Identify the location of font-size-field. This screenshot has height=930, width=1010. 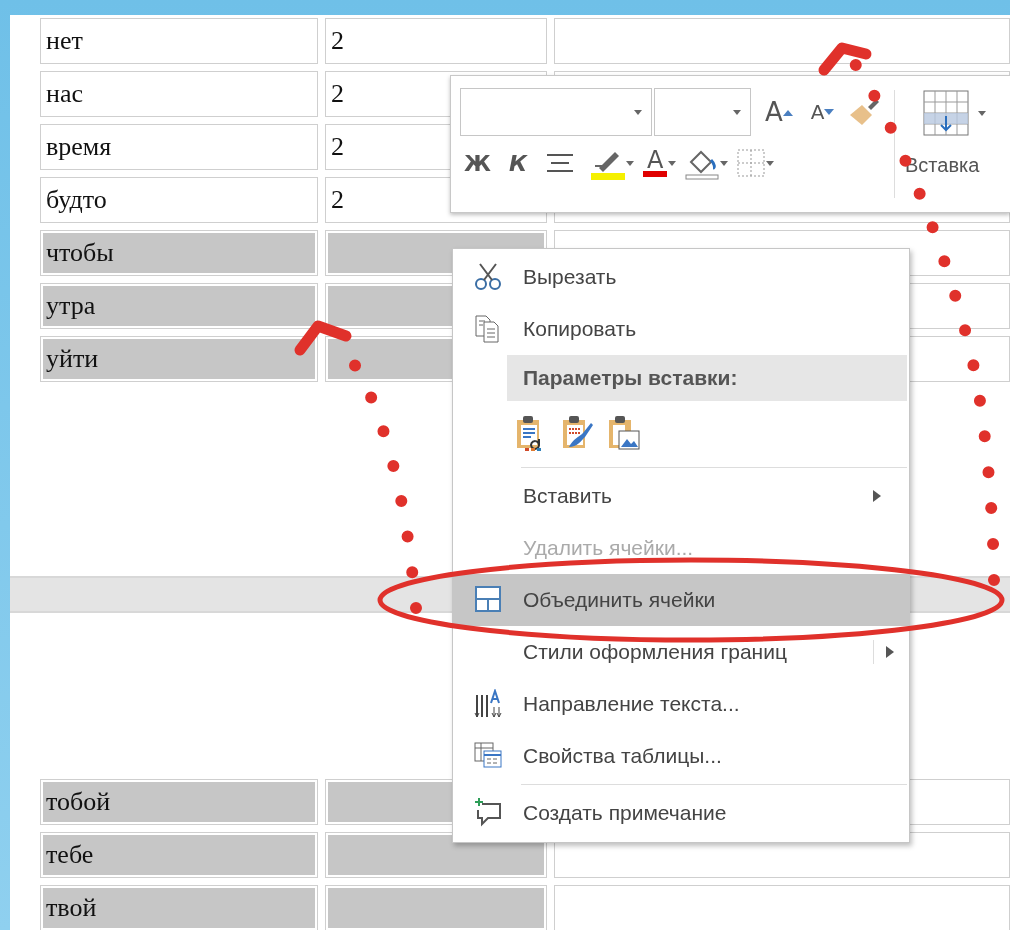
(702, 112).